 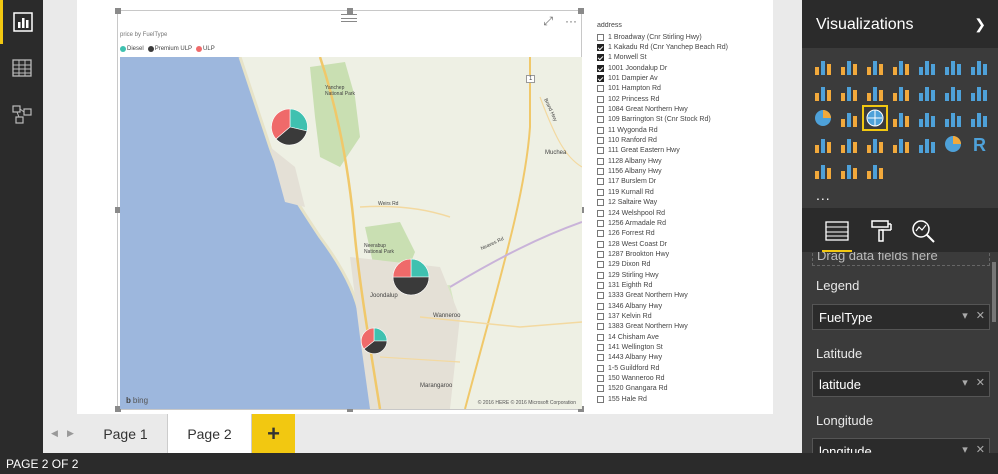 What do you see at coordinates (682, 120) in the screenshot?
I see `slicer-item: 109 Barrington St (Cnr Stock Rd)` at bounding box center [682, 120].